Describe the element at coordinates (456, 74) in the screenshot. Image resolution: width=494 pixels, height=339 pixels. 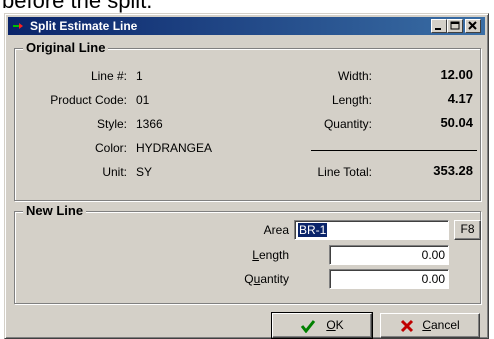
I see `width-value: 12.00` at that location.